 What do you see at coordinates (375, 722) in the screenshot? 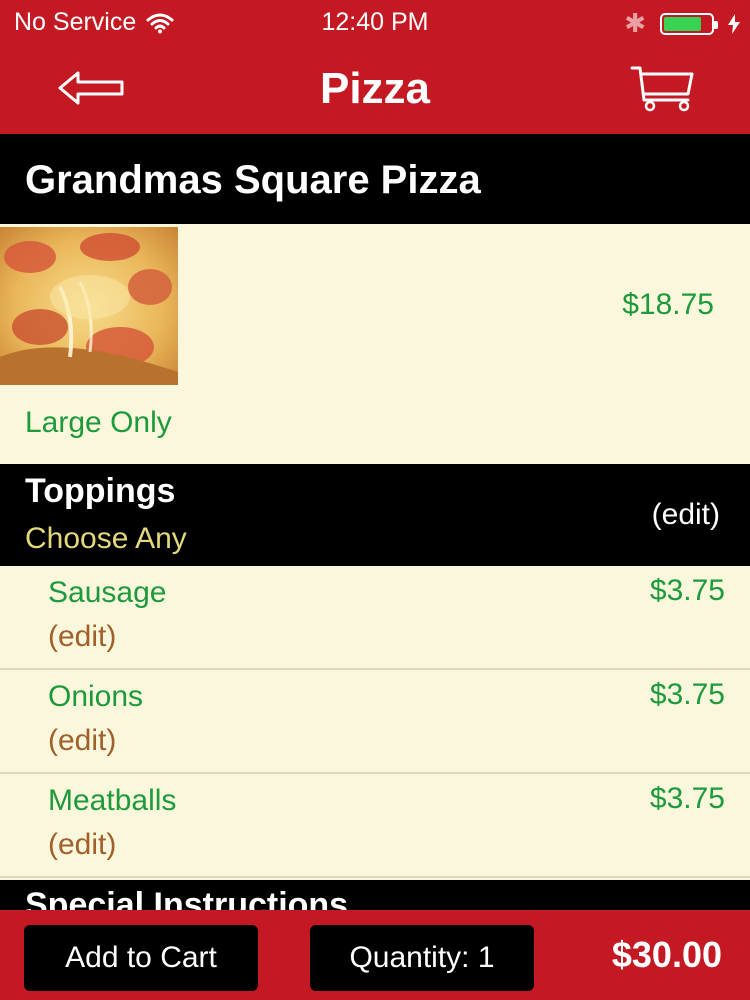
I see `topping-row-onions: Onions (edit) $3.75` at bounding box center [375, 722].